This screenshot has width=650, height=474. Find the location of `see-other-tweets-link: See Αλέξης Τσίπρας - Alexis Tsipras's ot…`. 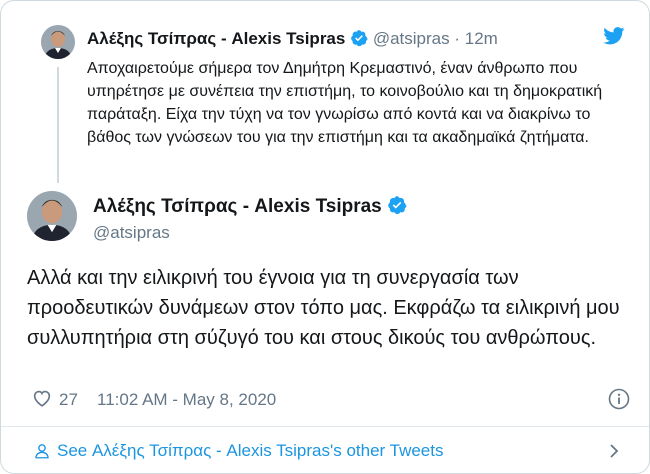

see-other-tweets-link: See Αλέξης Τσίπρας - Alexis Tsipras's ot… is located at coordinates (325, 450).